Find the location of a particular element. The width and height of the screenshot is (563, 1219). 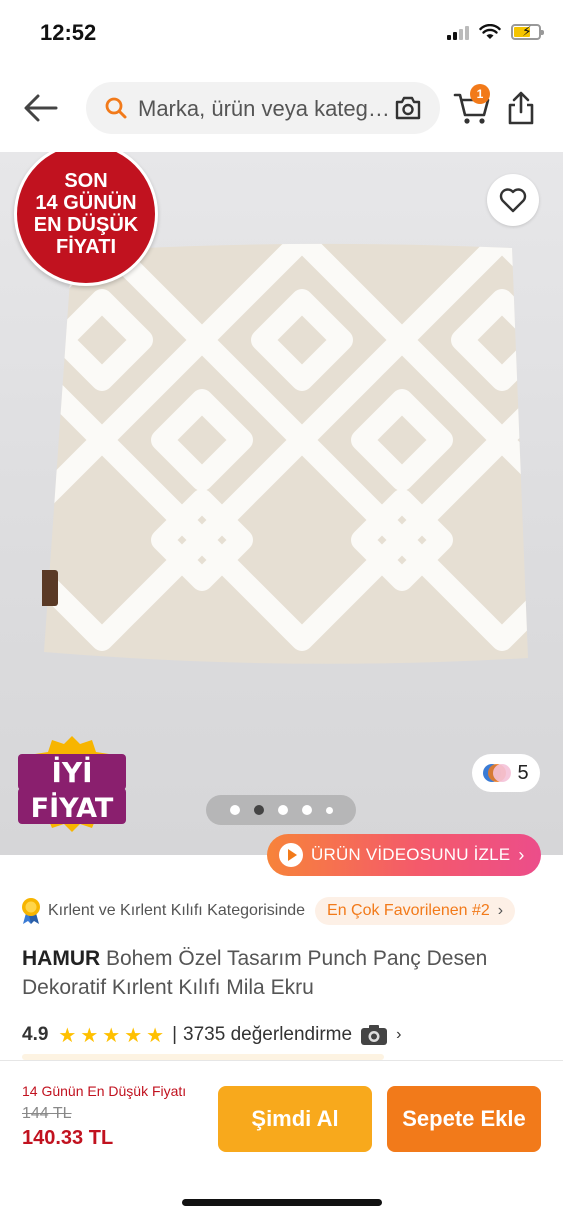

good-price-badge: İYİ FİYAT is located at coordinates (72, 784).